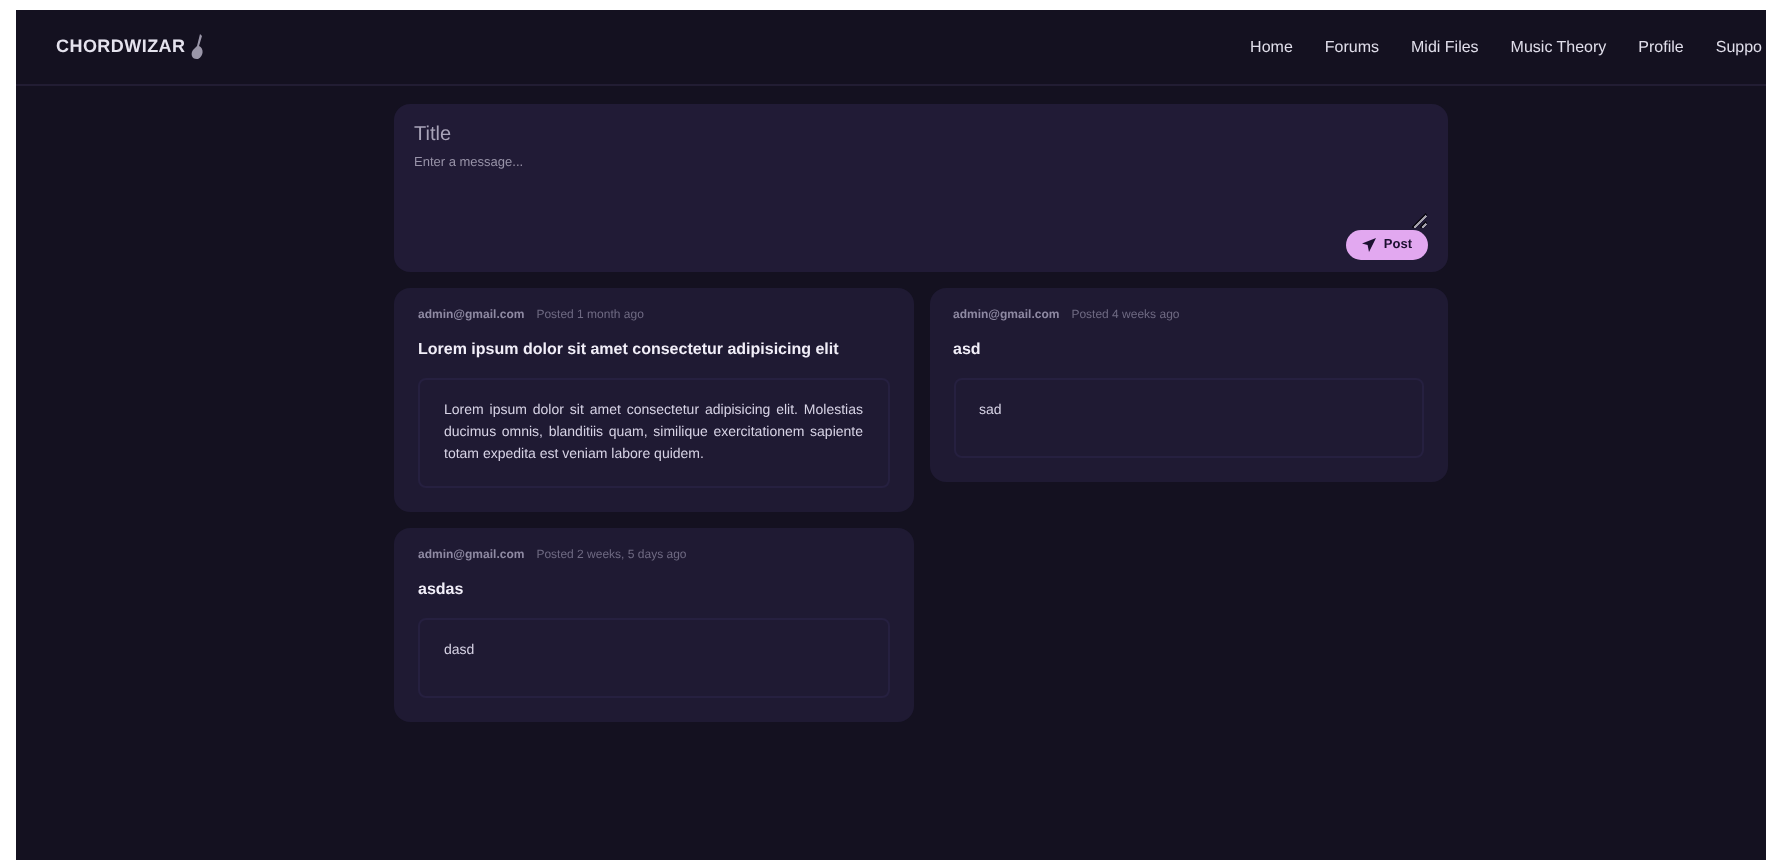 This screenshot has width=1766, height=860. Describe the element at coordinates (442, 590) in the screenshot. I see `post-title: asdas` at that location.